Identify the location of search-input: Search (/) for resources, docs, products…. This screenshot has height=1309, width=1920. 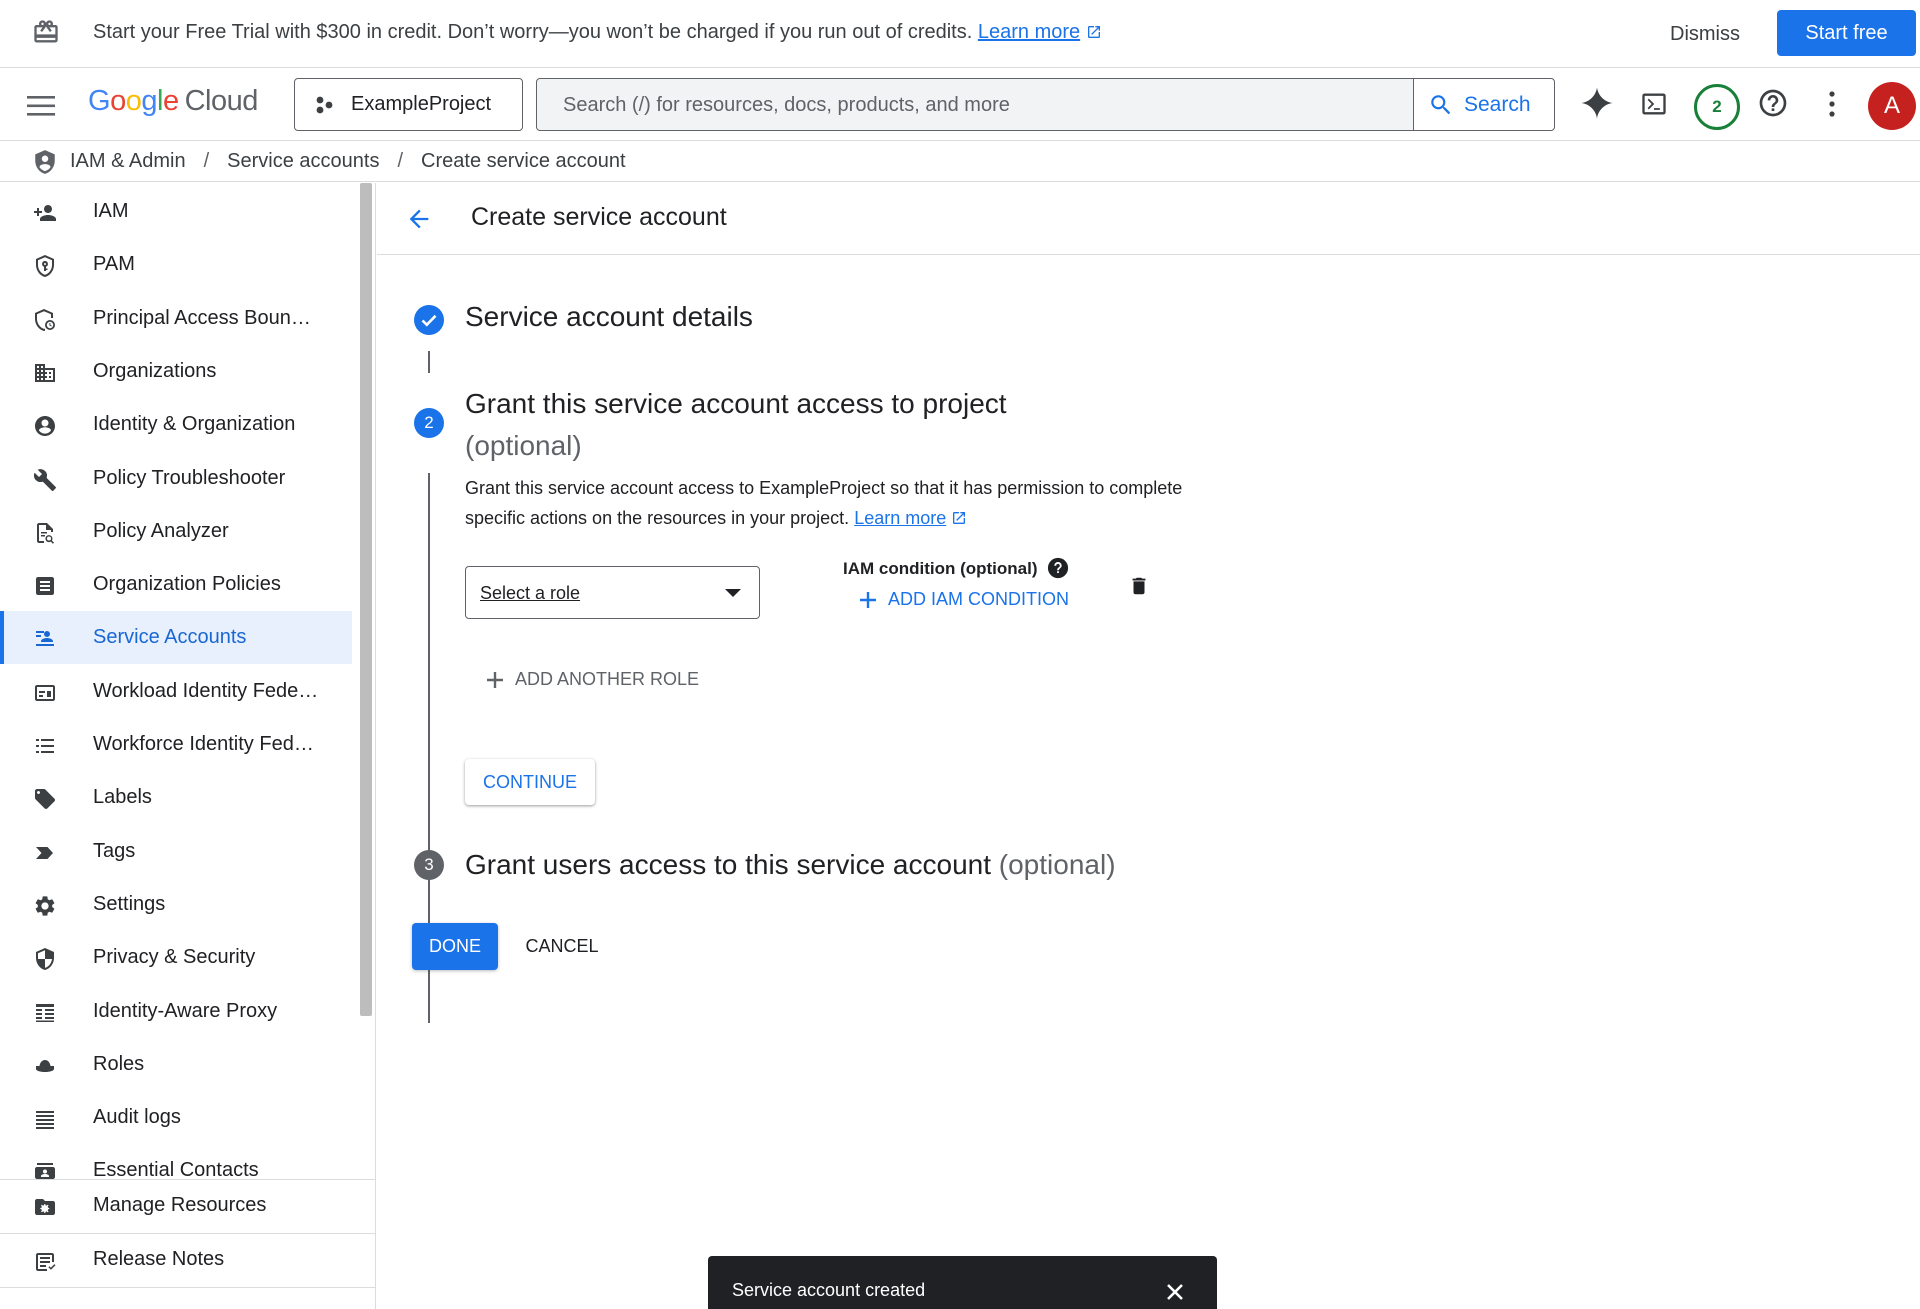
(786, 105).